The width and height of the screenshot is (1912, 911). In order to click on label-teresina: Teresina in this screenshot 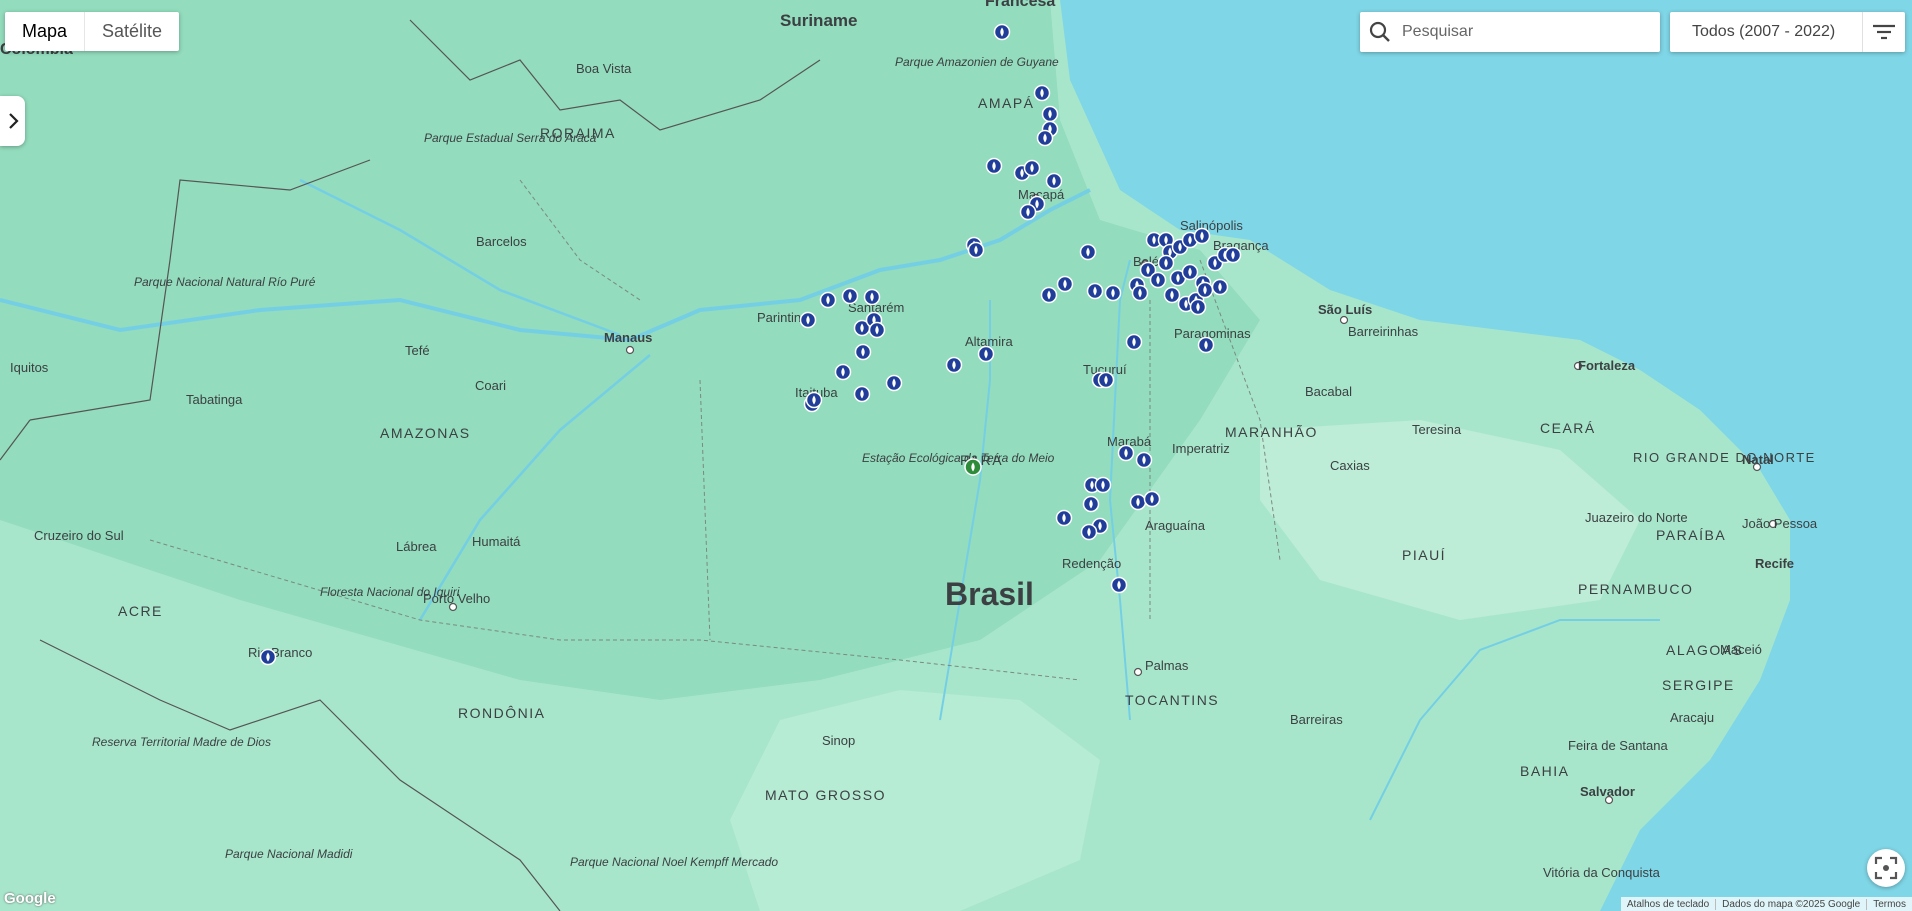, I will do `click(1437, 429)`.